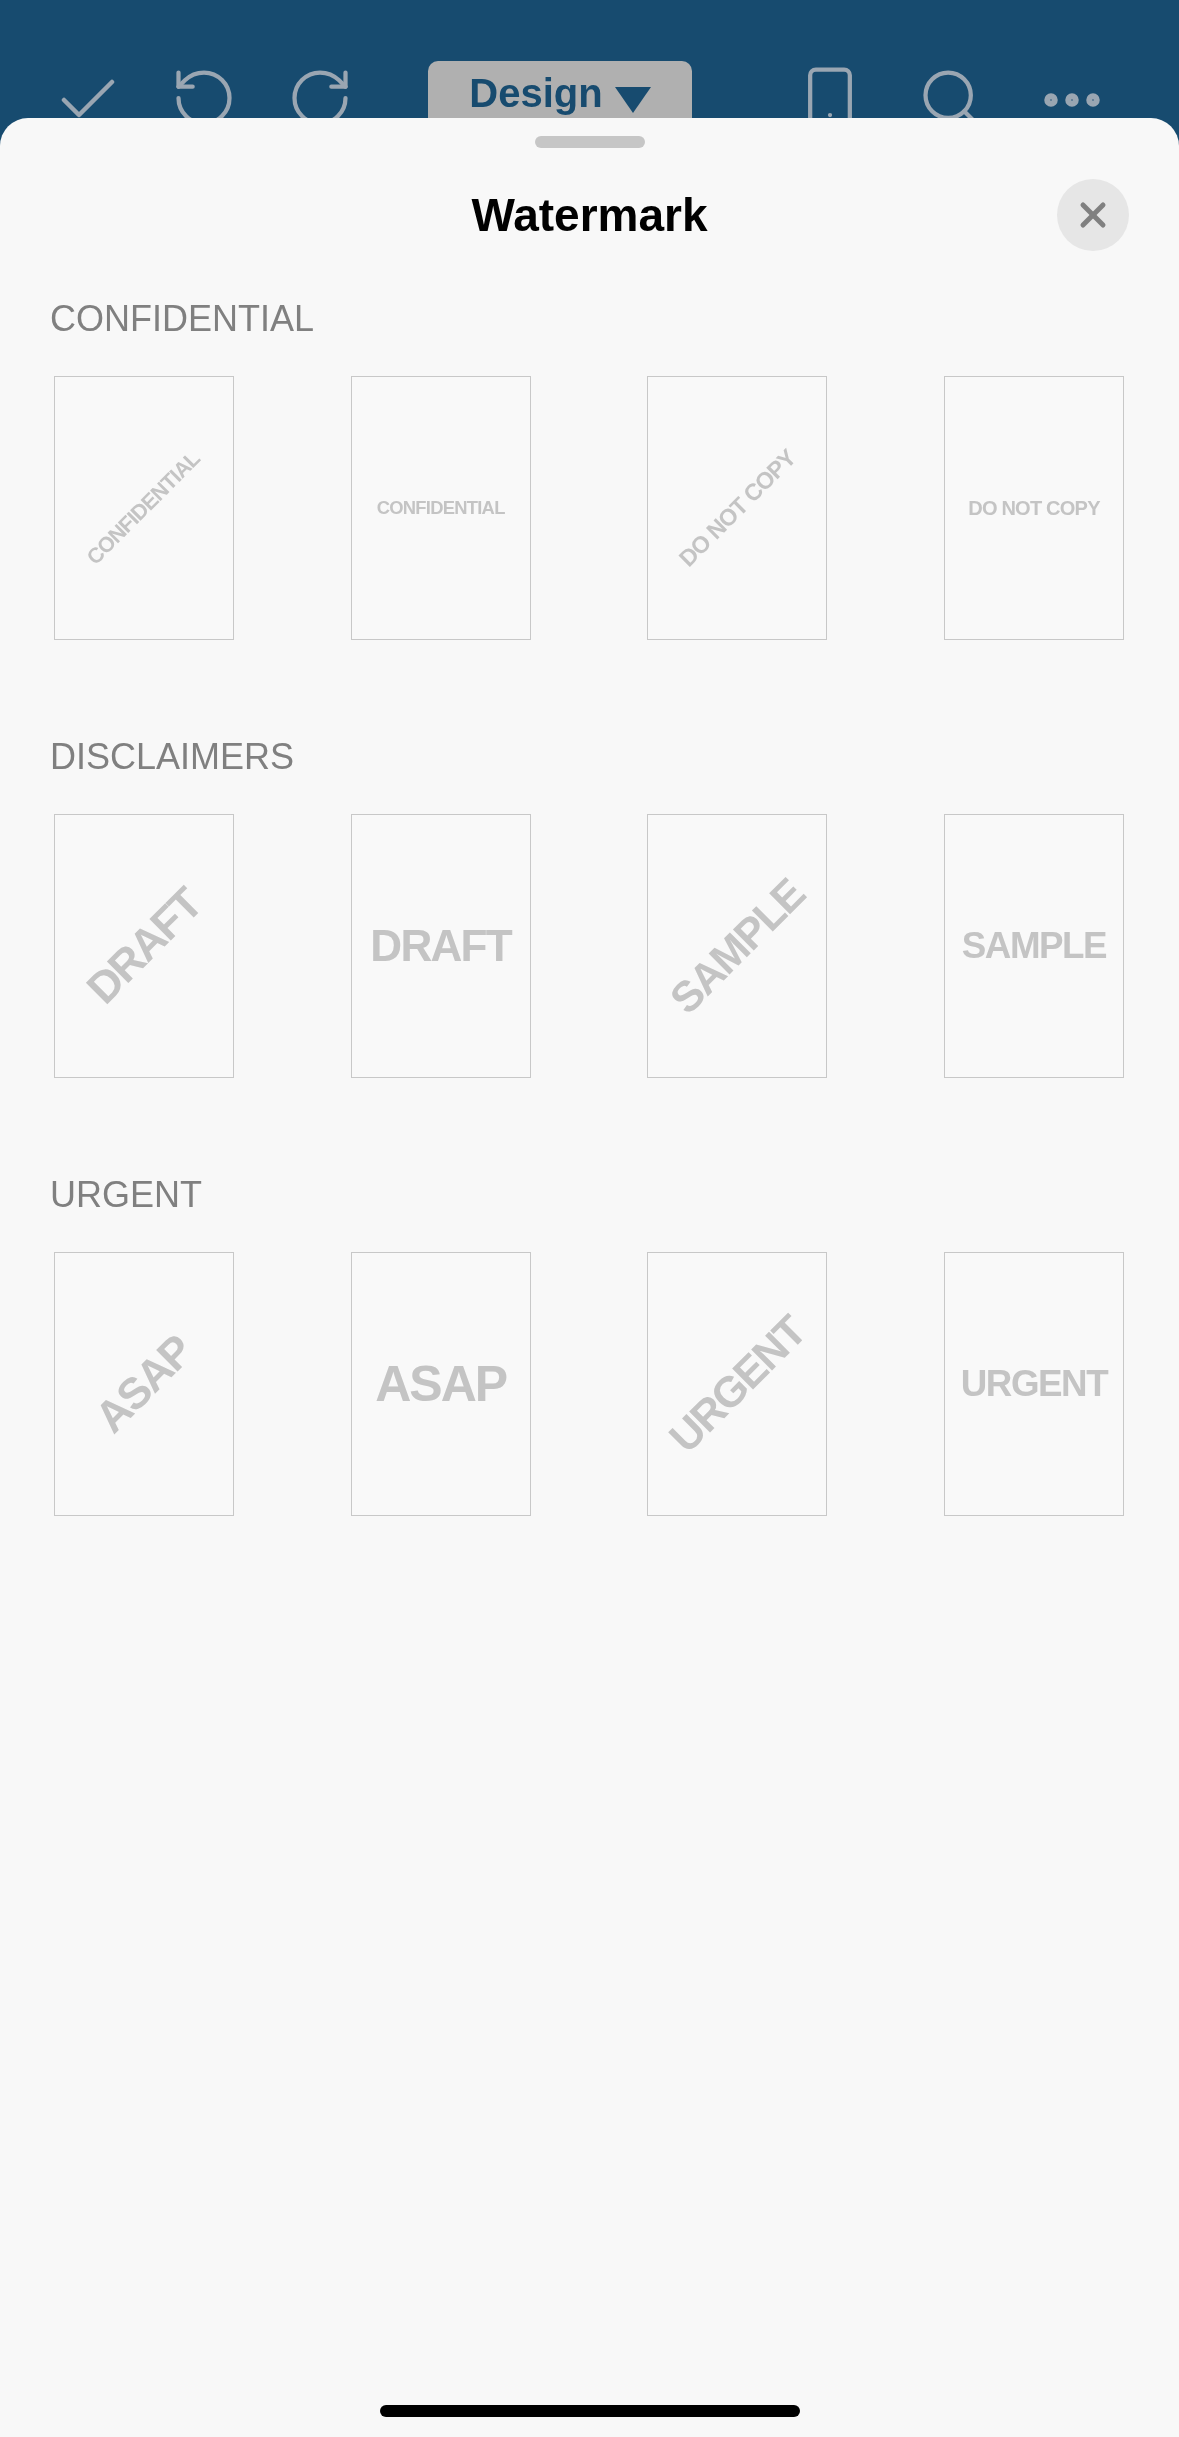  I want to click on sheet-title: Watermark, so click(589, 215).